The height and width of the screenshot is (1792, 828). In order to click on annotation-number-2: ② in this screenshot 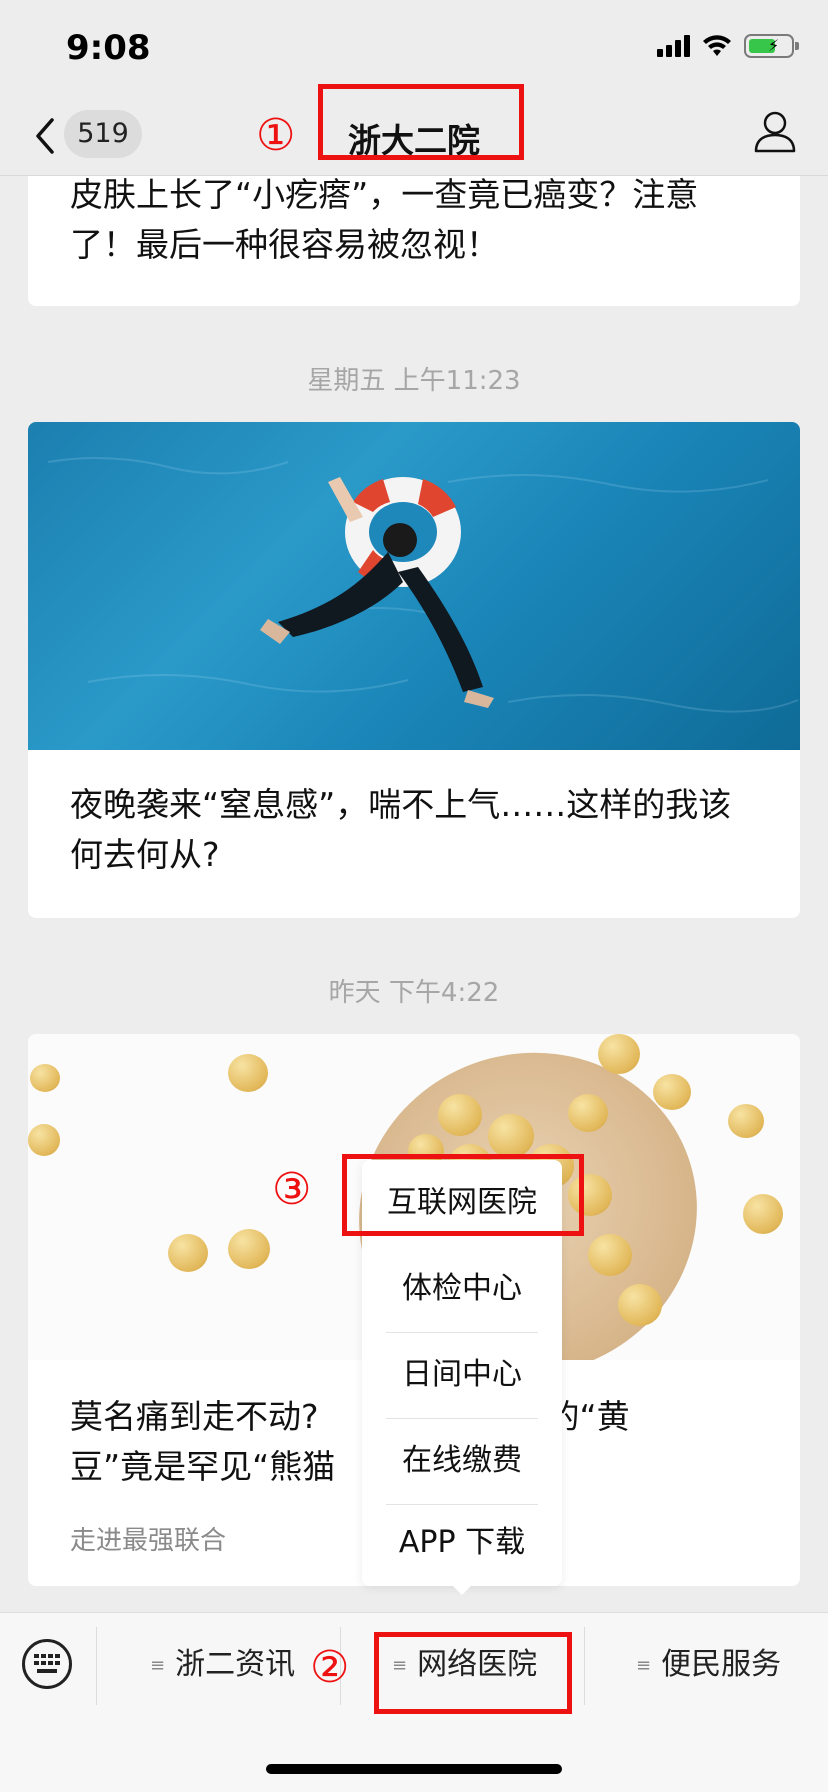, I will do `click(330, 1667)`.